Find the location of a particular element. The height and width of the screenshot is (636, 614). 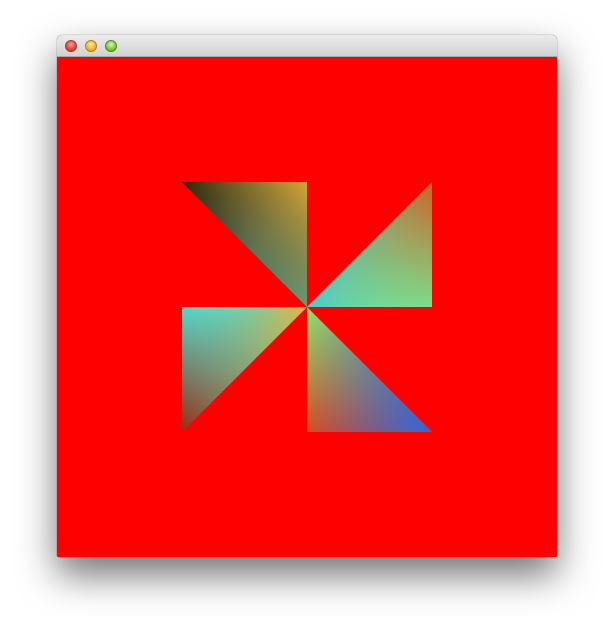

window-titlebar is located at coordinates (307, 46).